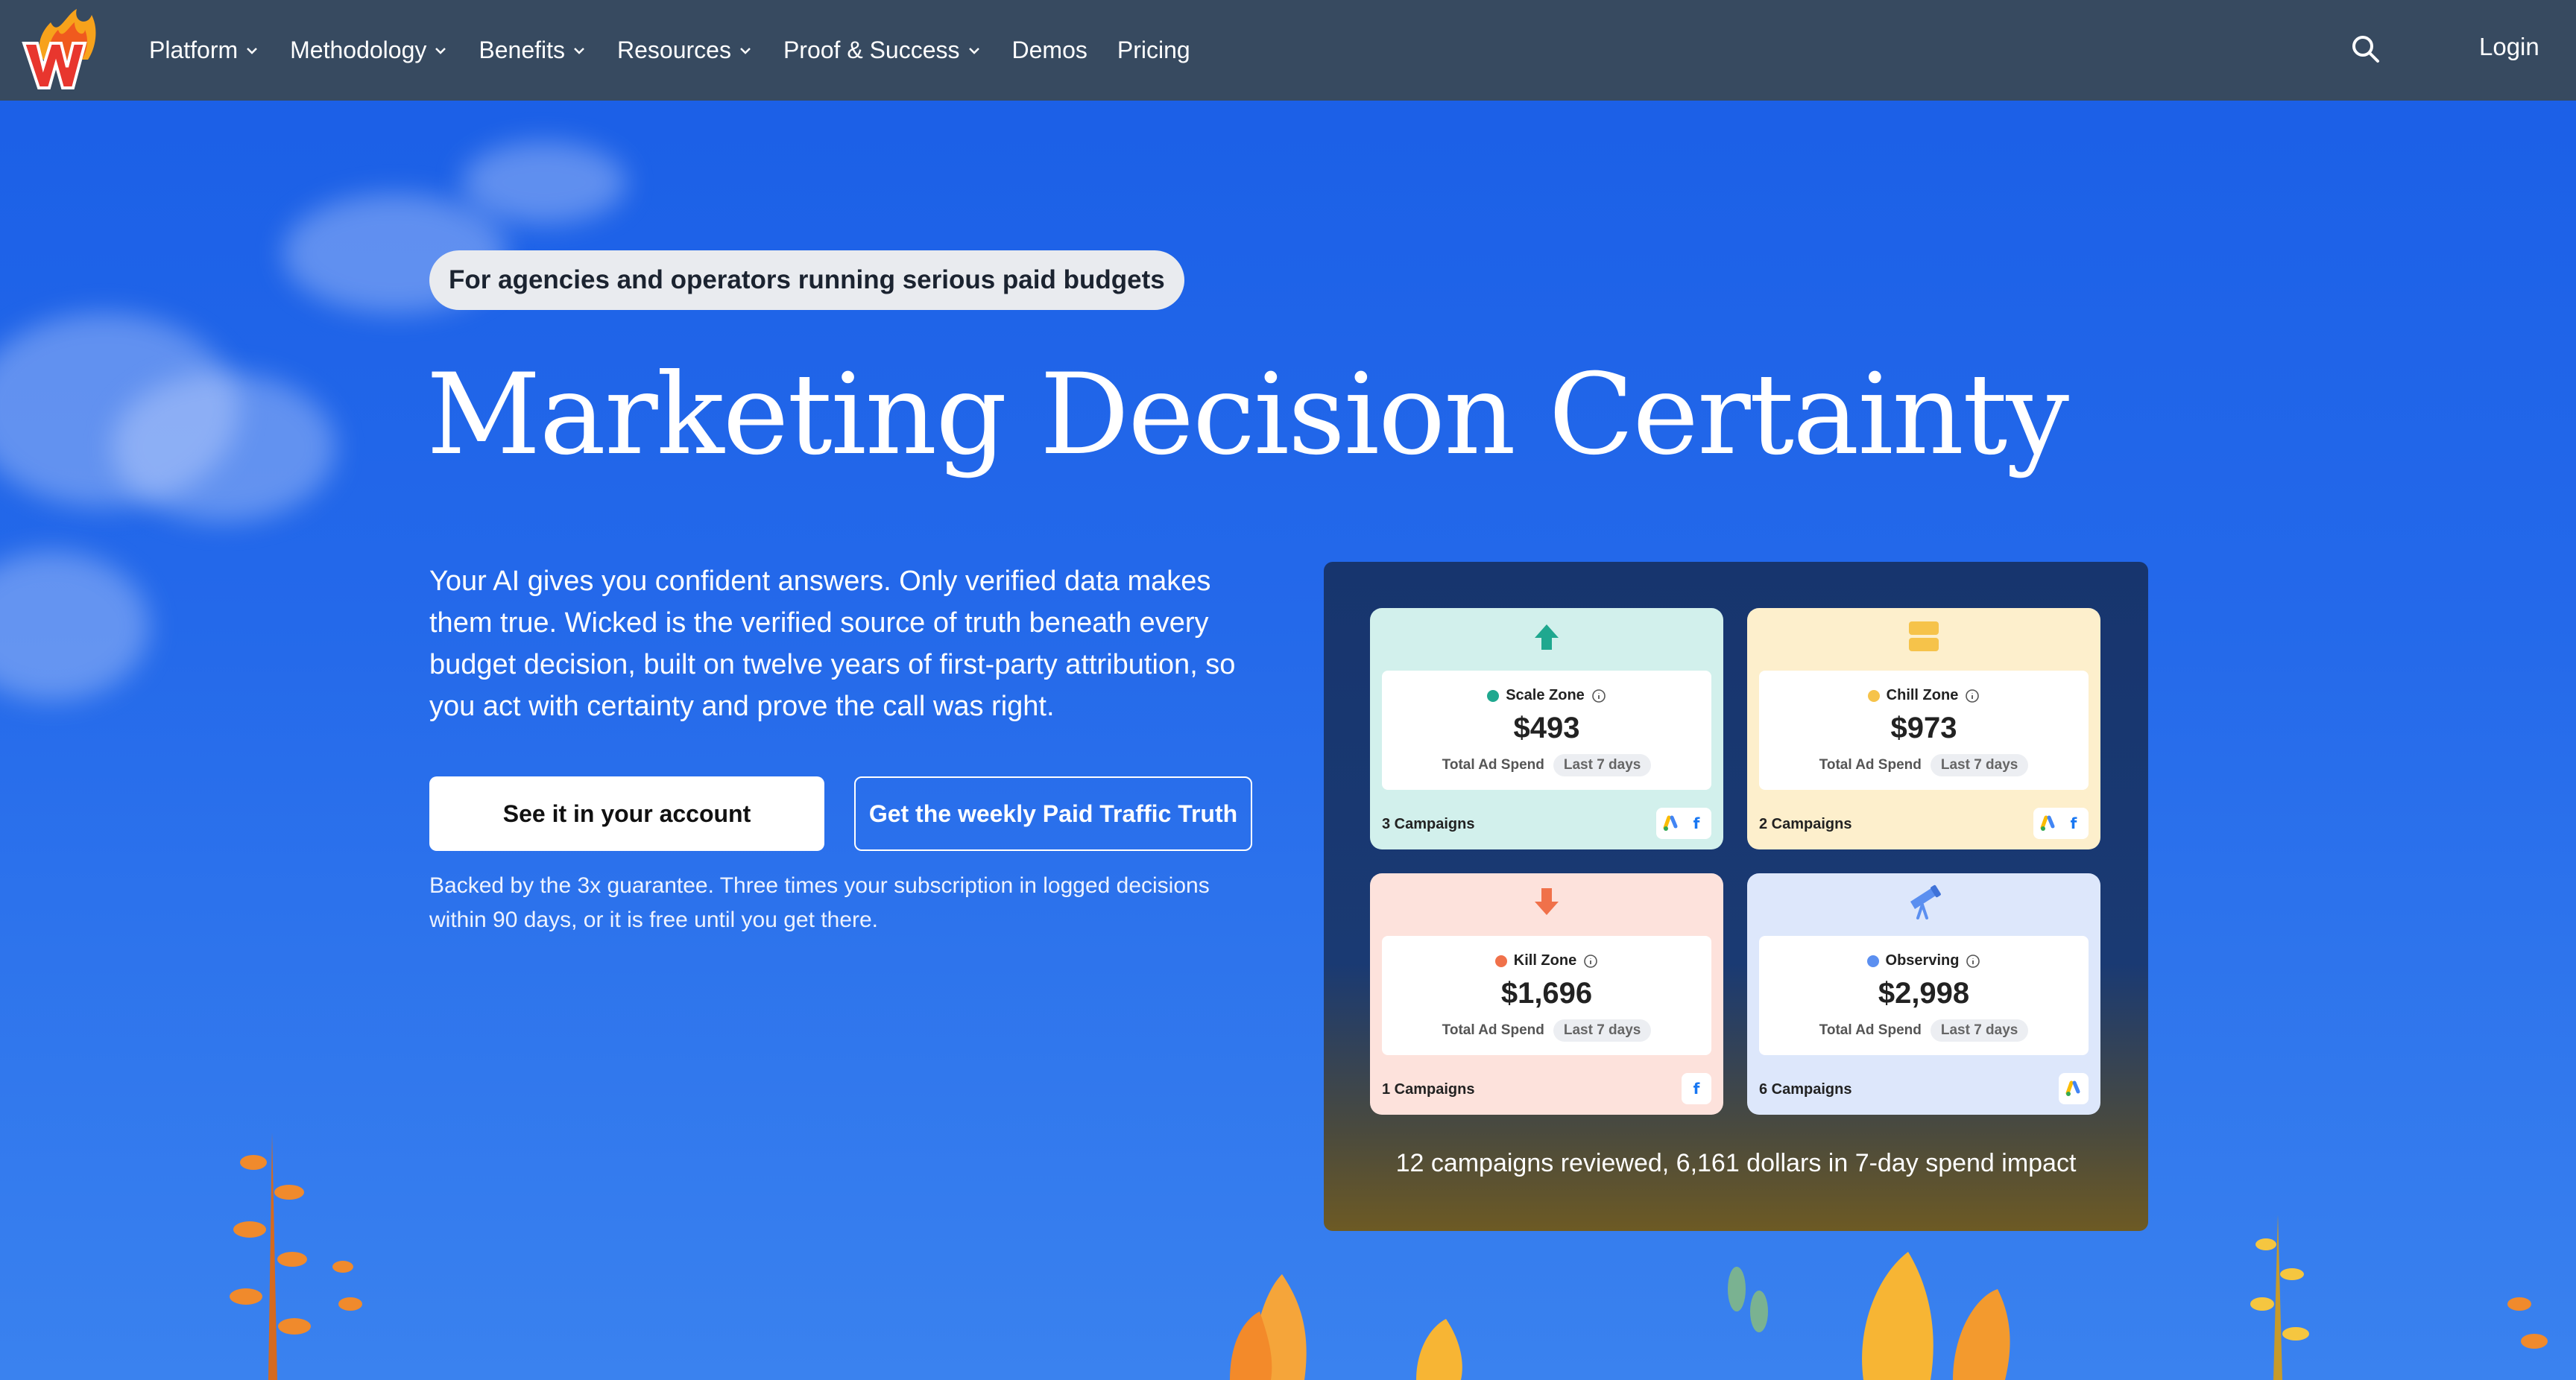 Image resolution: width=2576 pixels, height=1380 pixels. Describe the element at coordinates (1923, 961) in the screenshot. I see `zone-label: Observing` at that location.